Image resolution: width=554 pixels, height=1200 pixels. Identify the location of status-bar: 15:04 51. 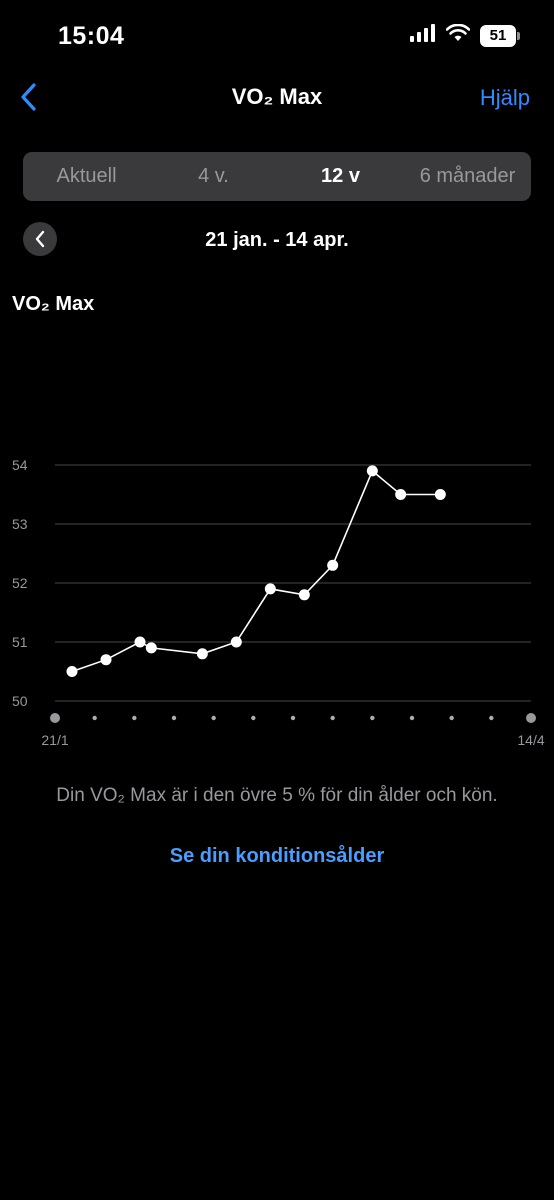
(277, 35).